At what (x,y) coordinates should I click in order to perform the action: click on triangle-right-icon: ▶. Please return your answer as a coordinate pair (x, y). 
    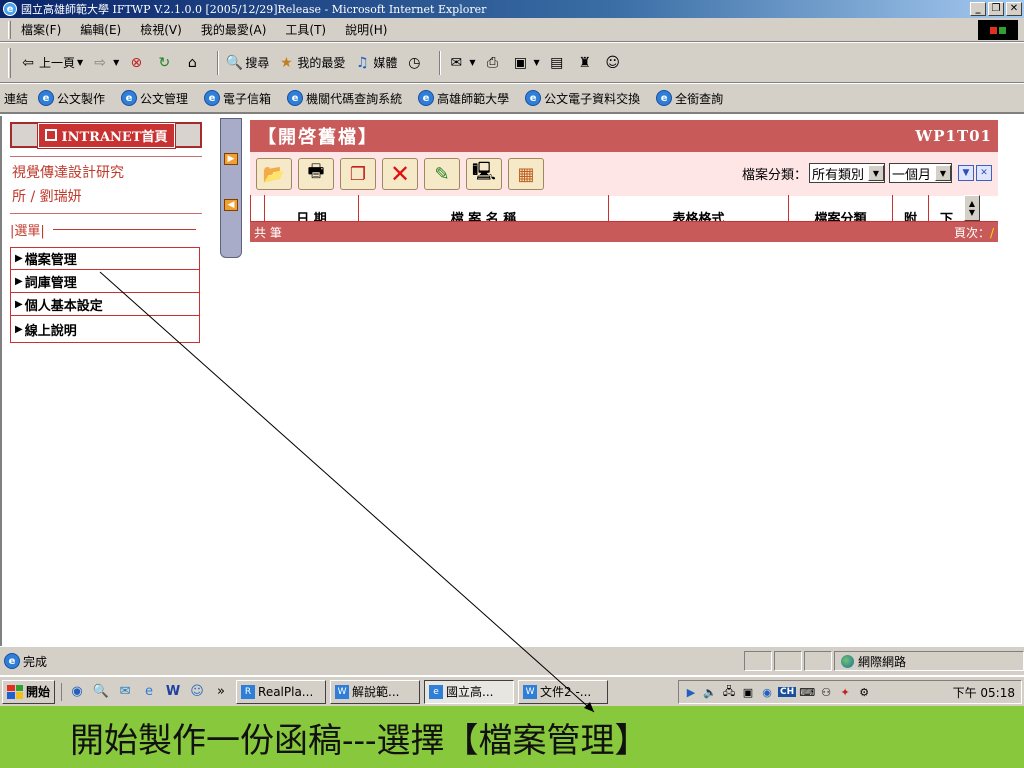
    Looking at the image, I should click on (19, 329).